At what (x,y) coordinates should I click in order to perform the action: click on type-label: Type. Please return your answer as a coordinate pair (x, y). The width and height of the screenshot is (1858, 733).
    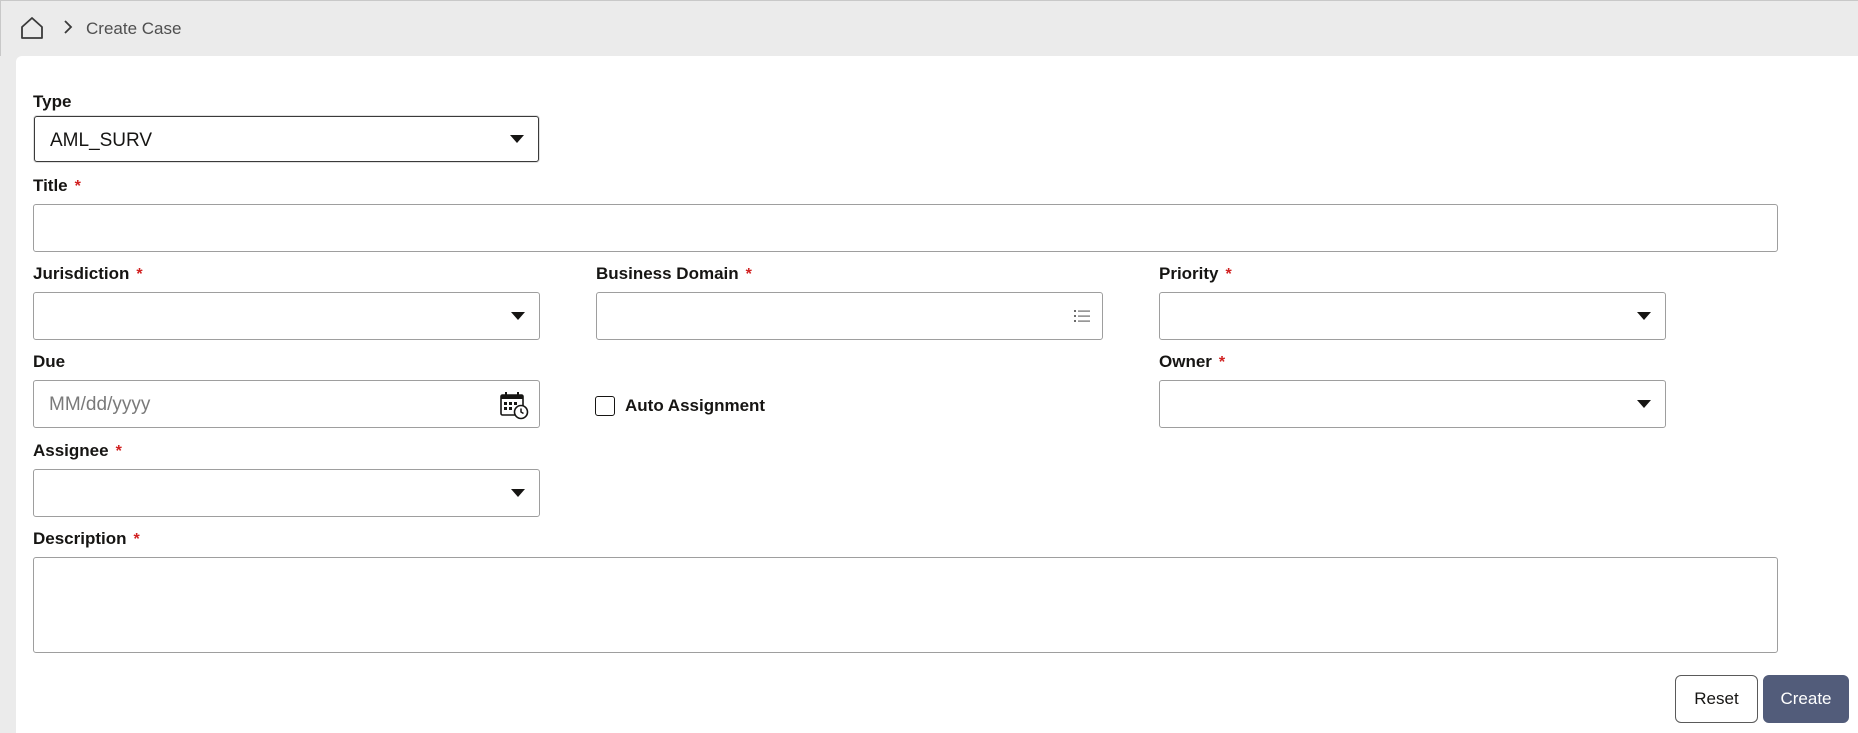
    Looking at the image, I should click on (52, 101).